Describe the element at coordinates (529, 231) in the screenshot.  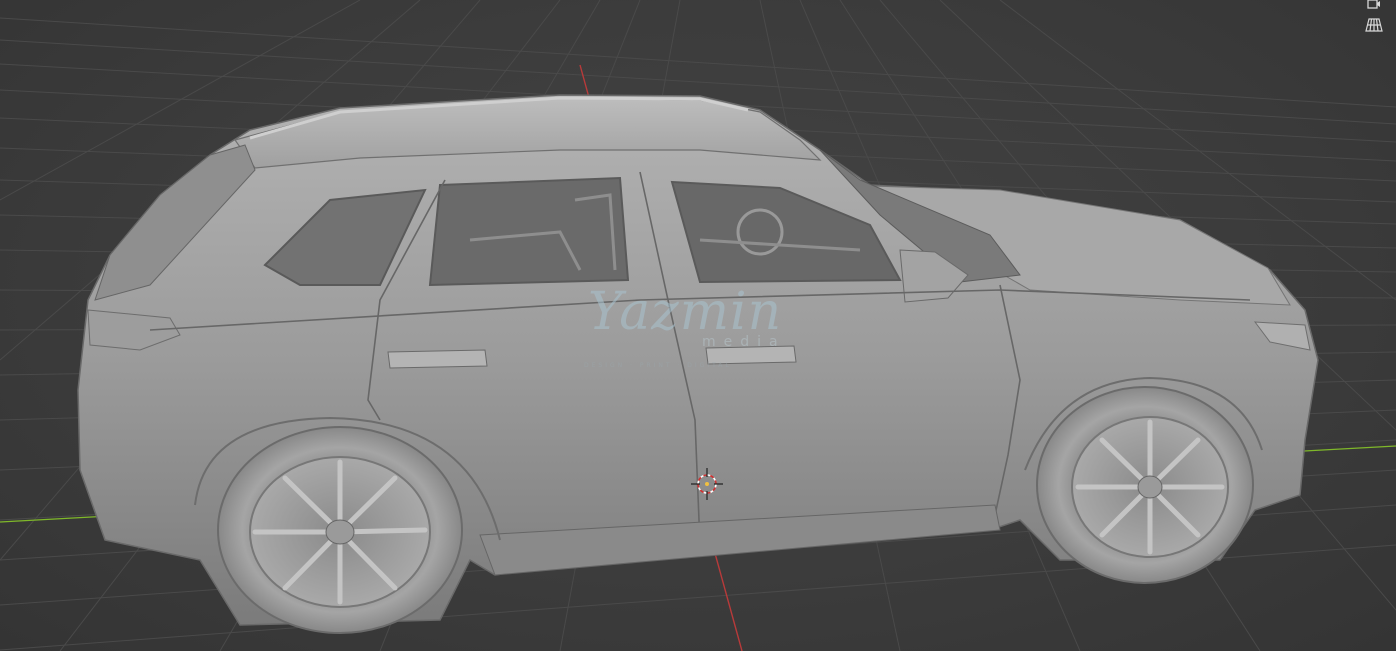
I see `rear-door-window` at that location.